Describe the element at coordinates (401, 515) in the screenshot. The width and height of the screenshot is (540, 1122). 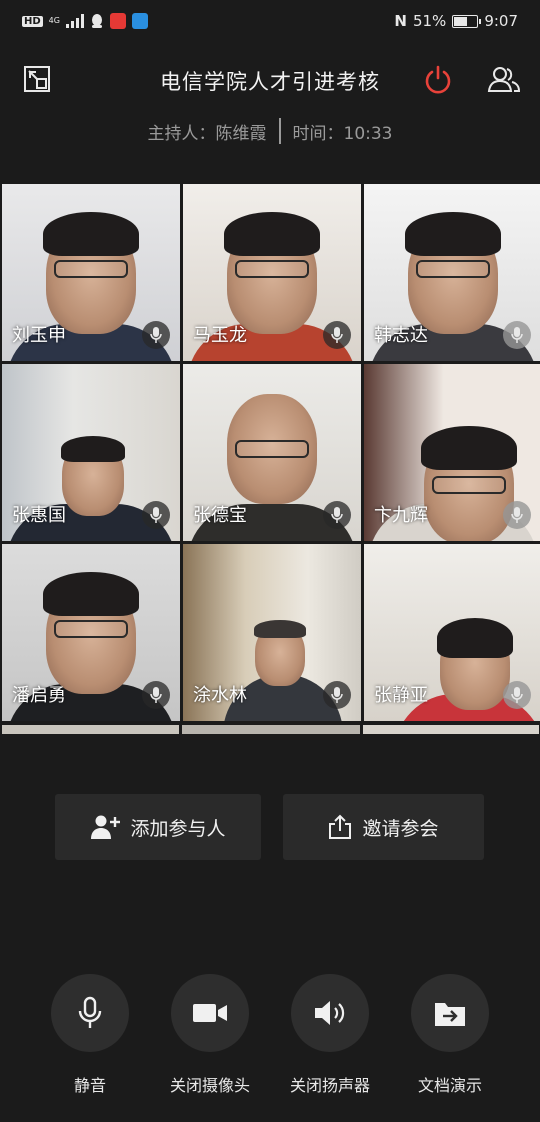
I see `participant-name: 卞九辉` at that location.